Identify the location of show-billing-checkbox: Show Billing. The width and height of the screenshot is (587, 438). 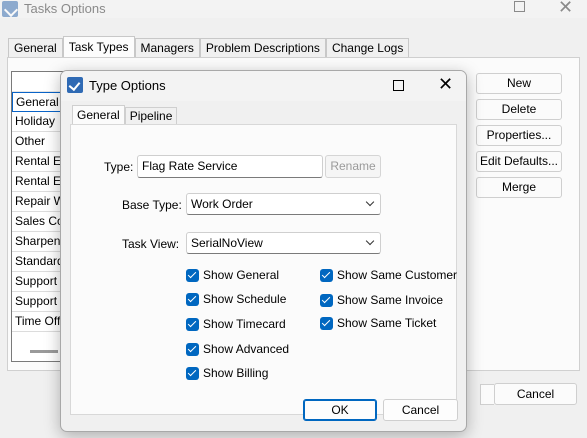
(227, 373).